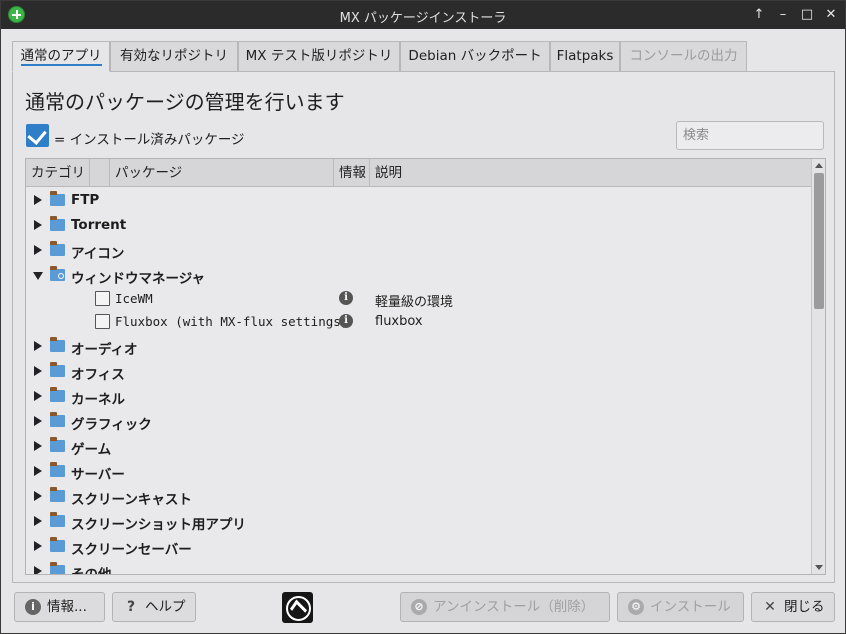 The width and height of the screenshot is (846, 634). Describe the element at coordinates (98, 400) in the screenshot. I see `category-label: カーネル` at that location.